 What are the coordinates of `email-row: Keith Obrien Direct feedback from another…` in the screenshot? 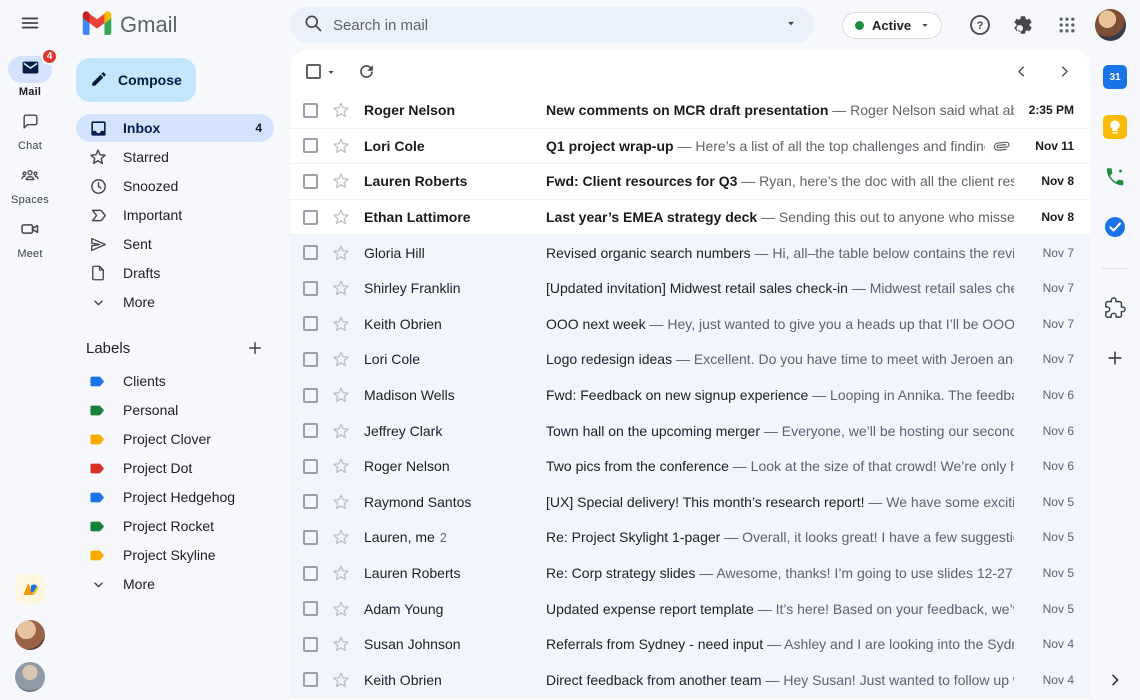 It's located at (690, 680).